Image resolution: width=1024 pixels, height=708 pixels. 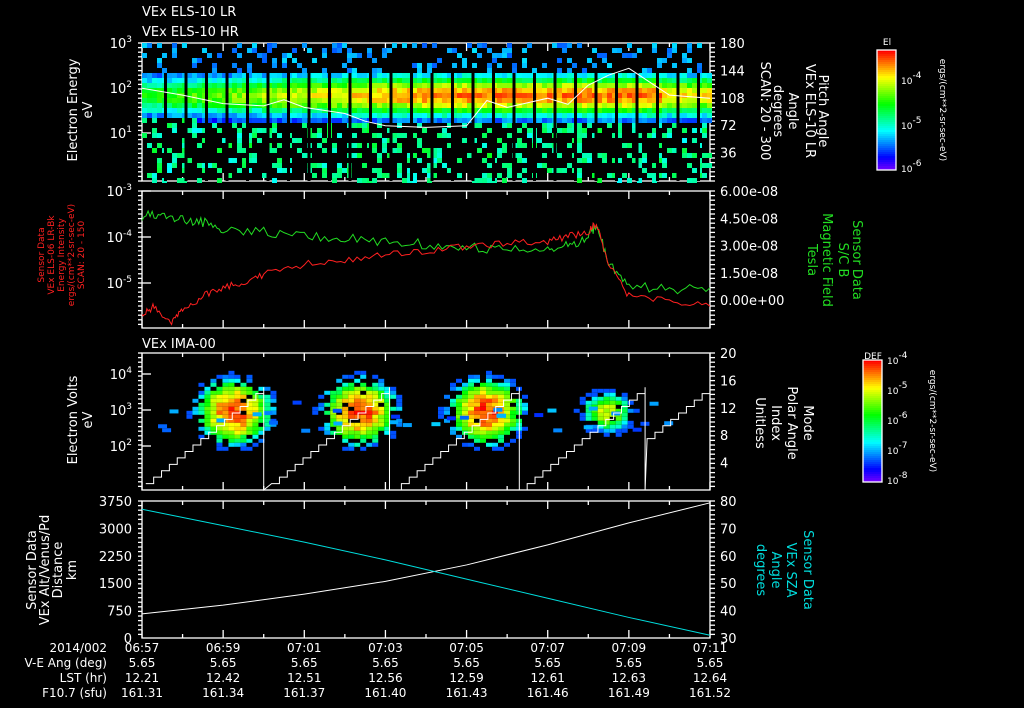 I want to click on panel1-title-2: VEx ELS-10 HR, so click(x=190, y=32).